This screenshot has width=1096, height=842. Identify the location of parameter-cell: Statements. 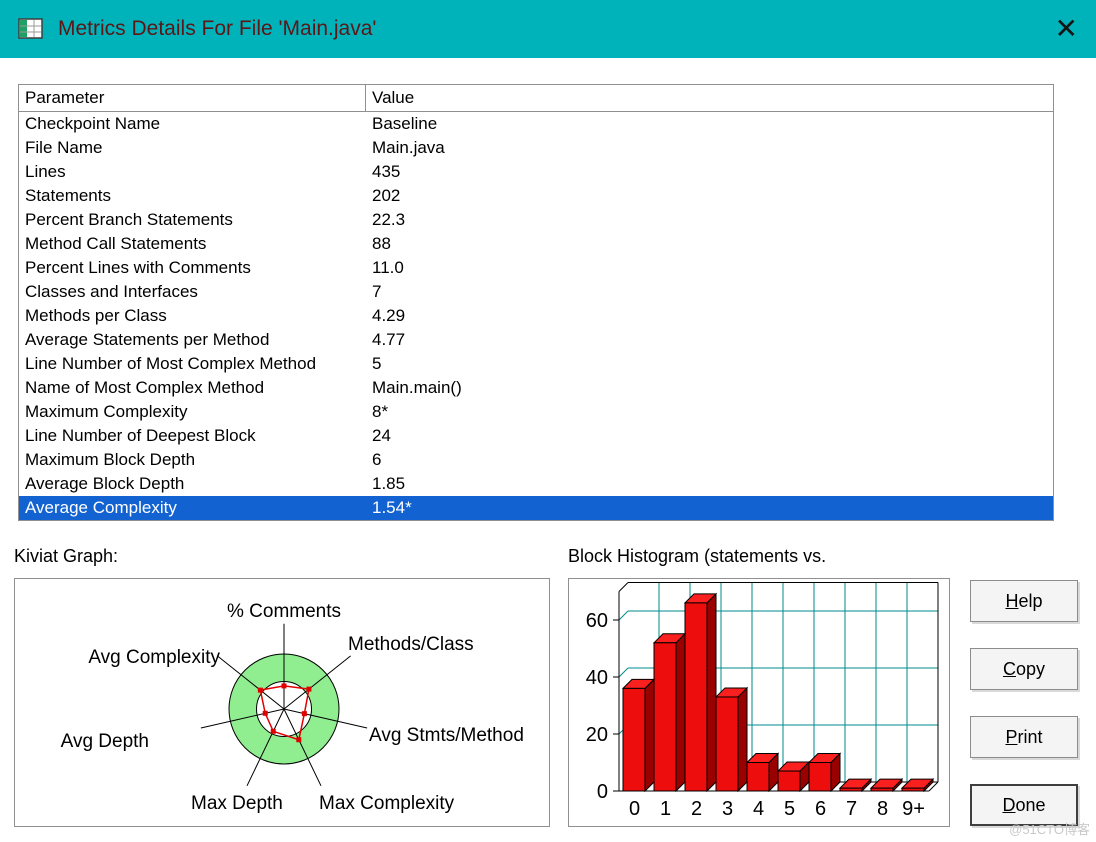
(68, 195).